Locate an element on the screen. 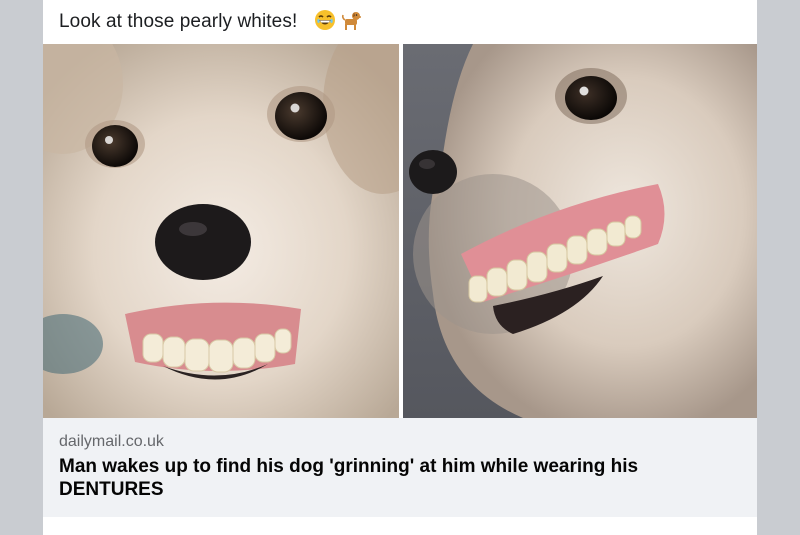  post-text: Look at those pearly whites! is located at coordinates (178, 21).